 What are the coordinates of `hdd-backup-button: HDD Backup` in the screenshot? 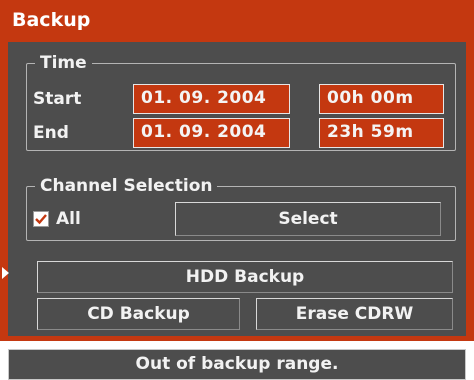 It's located at (245, 277).